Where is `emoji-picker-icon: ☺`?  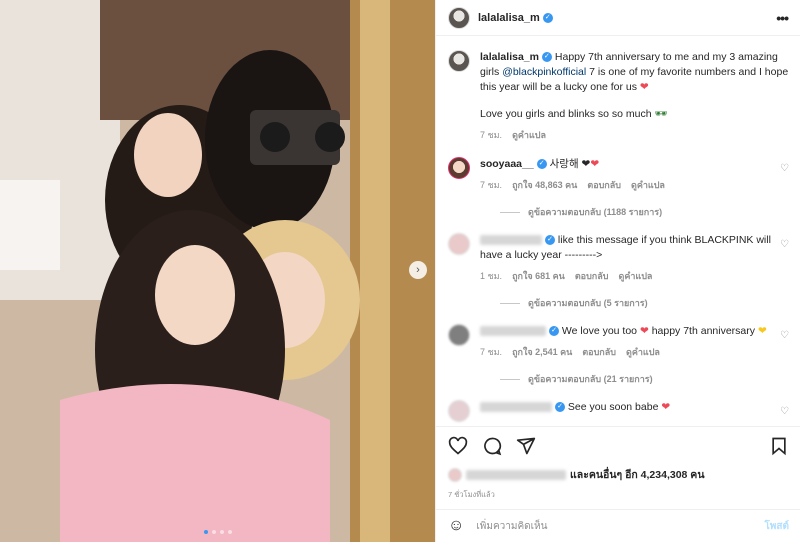
emoji-picker-icon: ☺ is located at coordinates (456, 526).